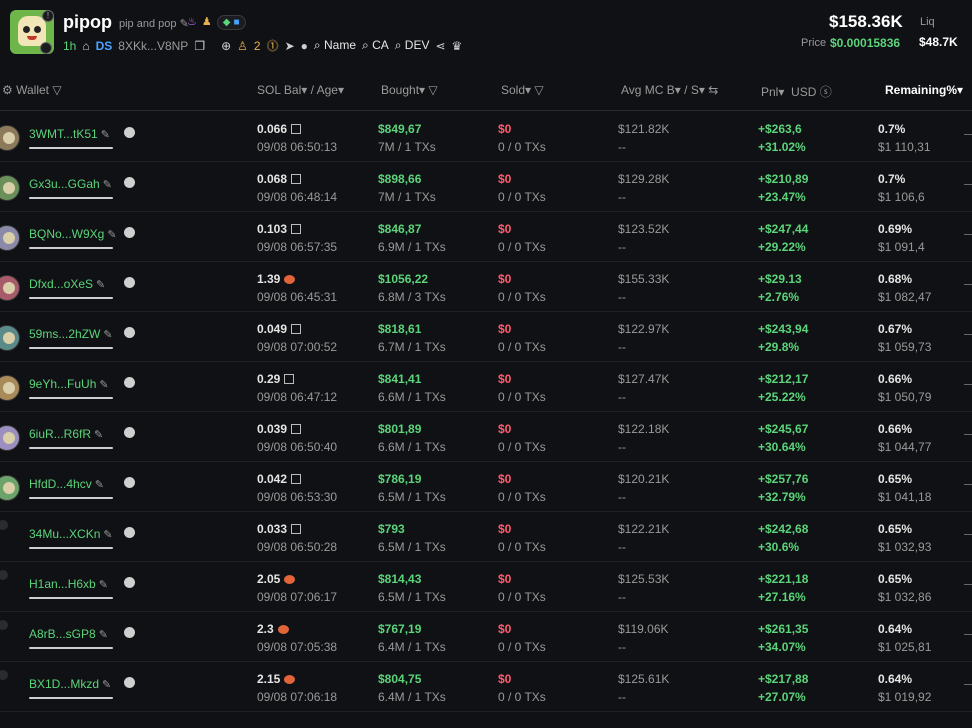 This screenshot has height=728, width=972. Describe the element at coordinates (522, 90) in the screenshot. I see `column-sold: Sold▾ ▽` at that location.